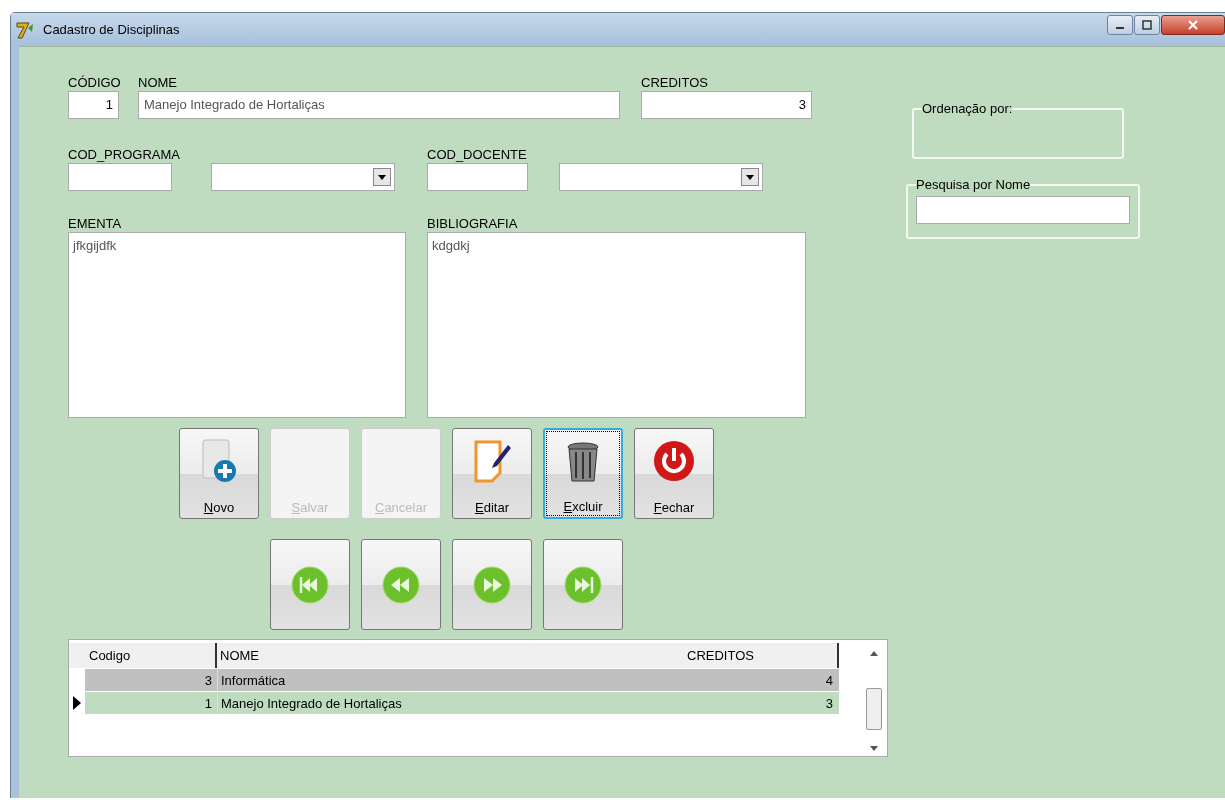  Describe the element at coordinates (150, 655) in the screenshot. I see `column-header: Codigo` at that location.